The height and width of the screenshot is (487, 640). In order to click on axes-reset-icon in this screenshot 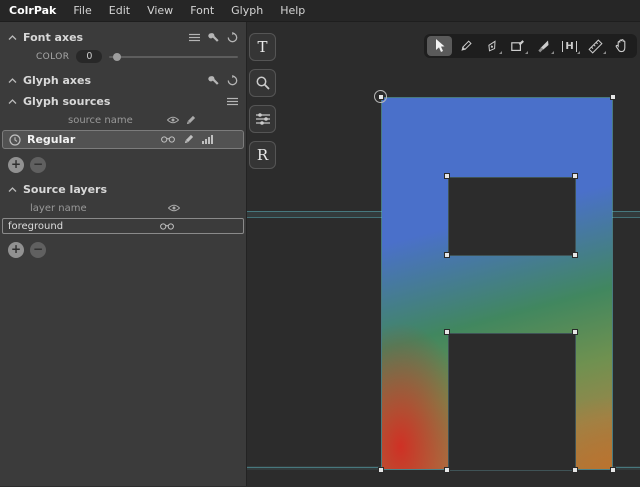, I will do `click(232, 37)`.